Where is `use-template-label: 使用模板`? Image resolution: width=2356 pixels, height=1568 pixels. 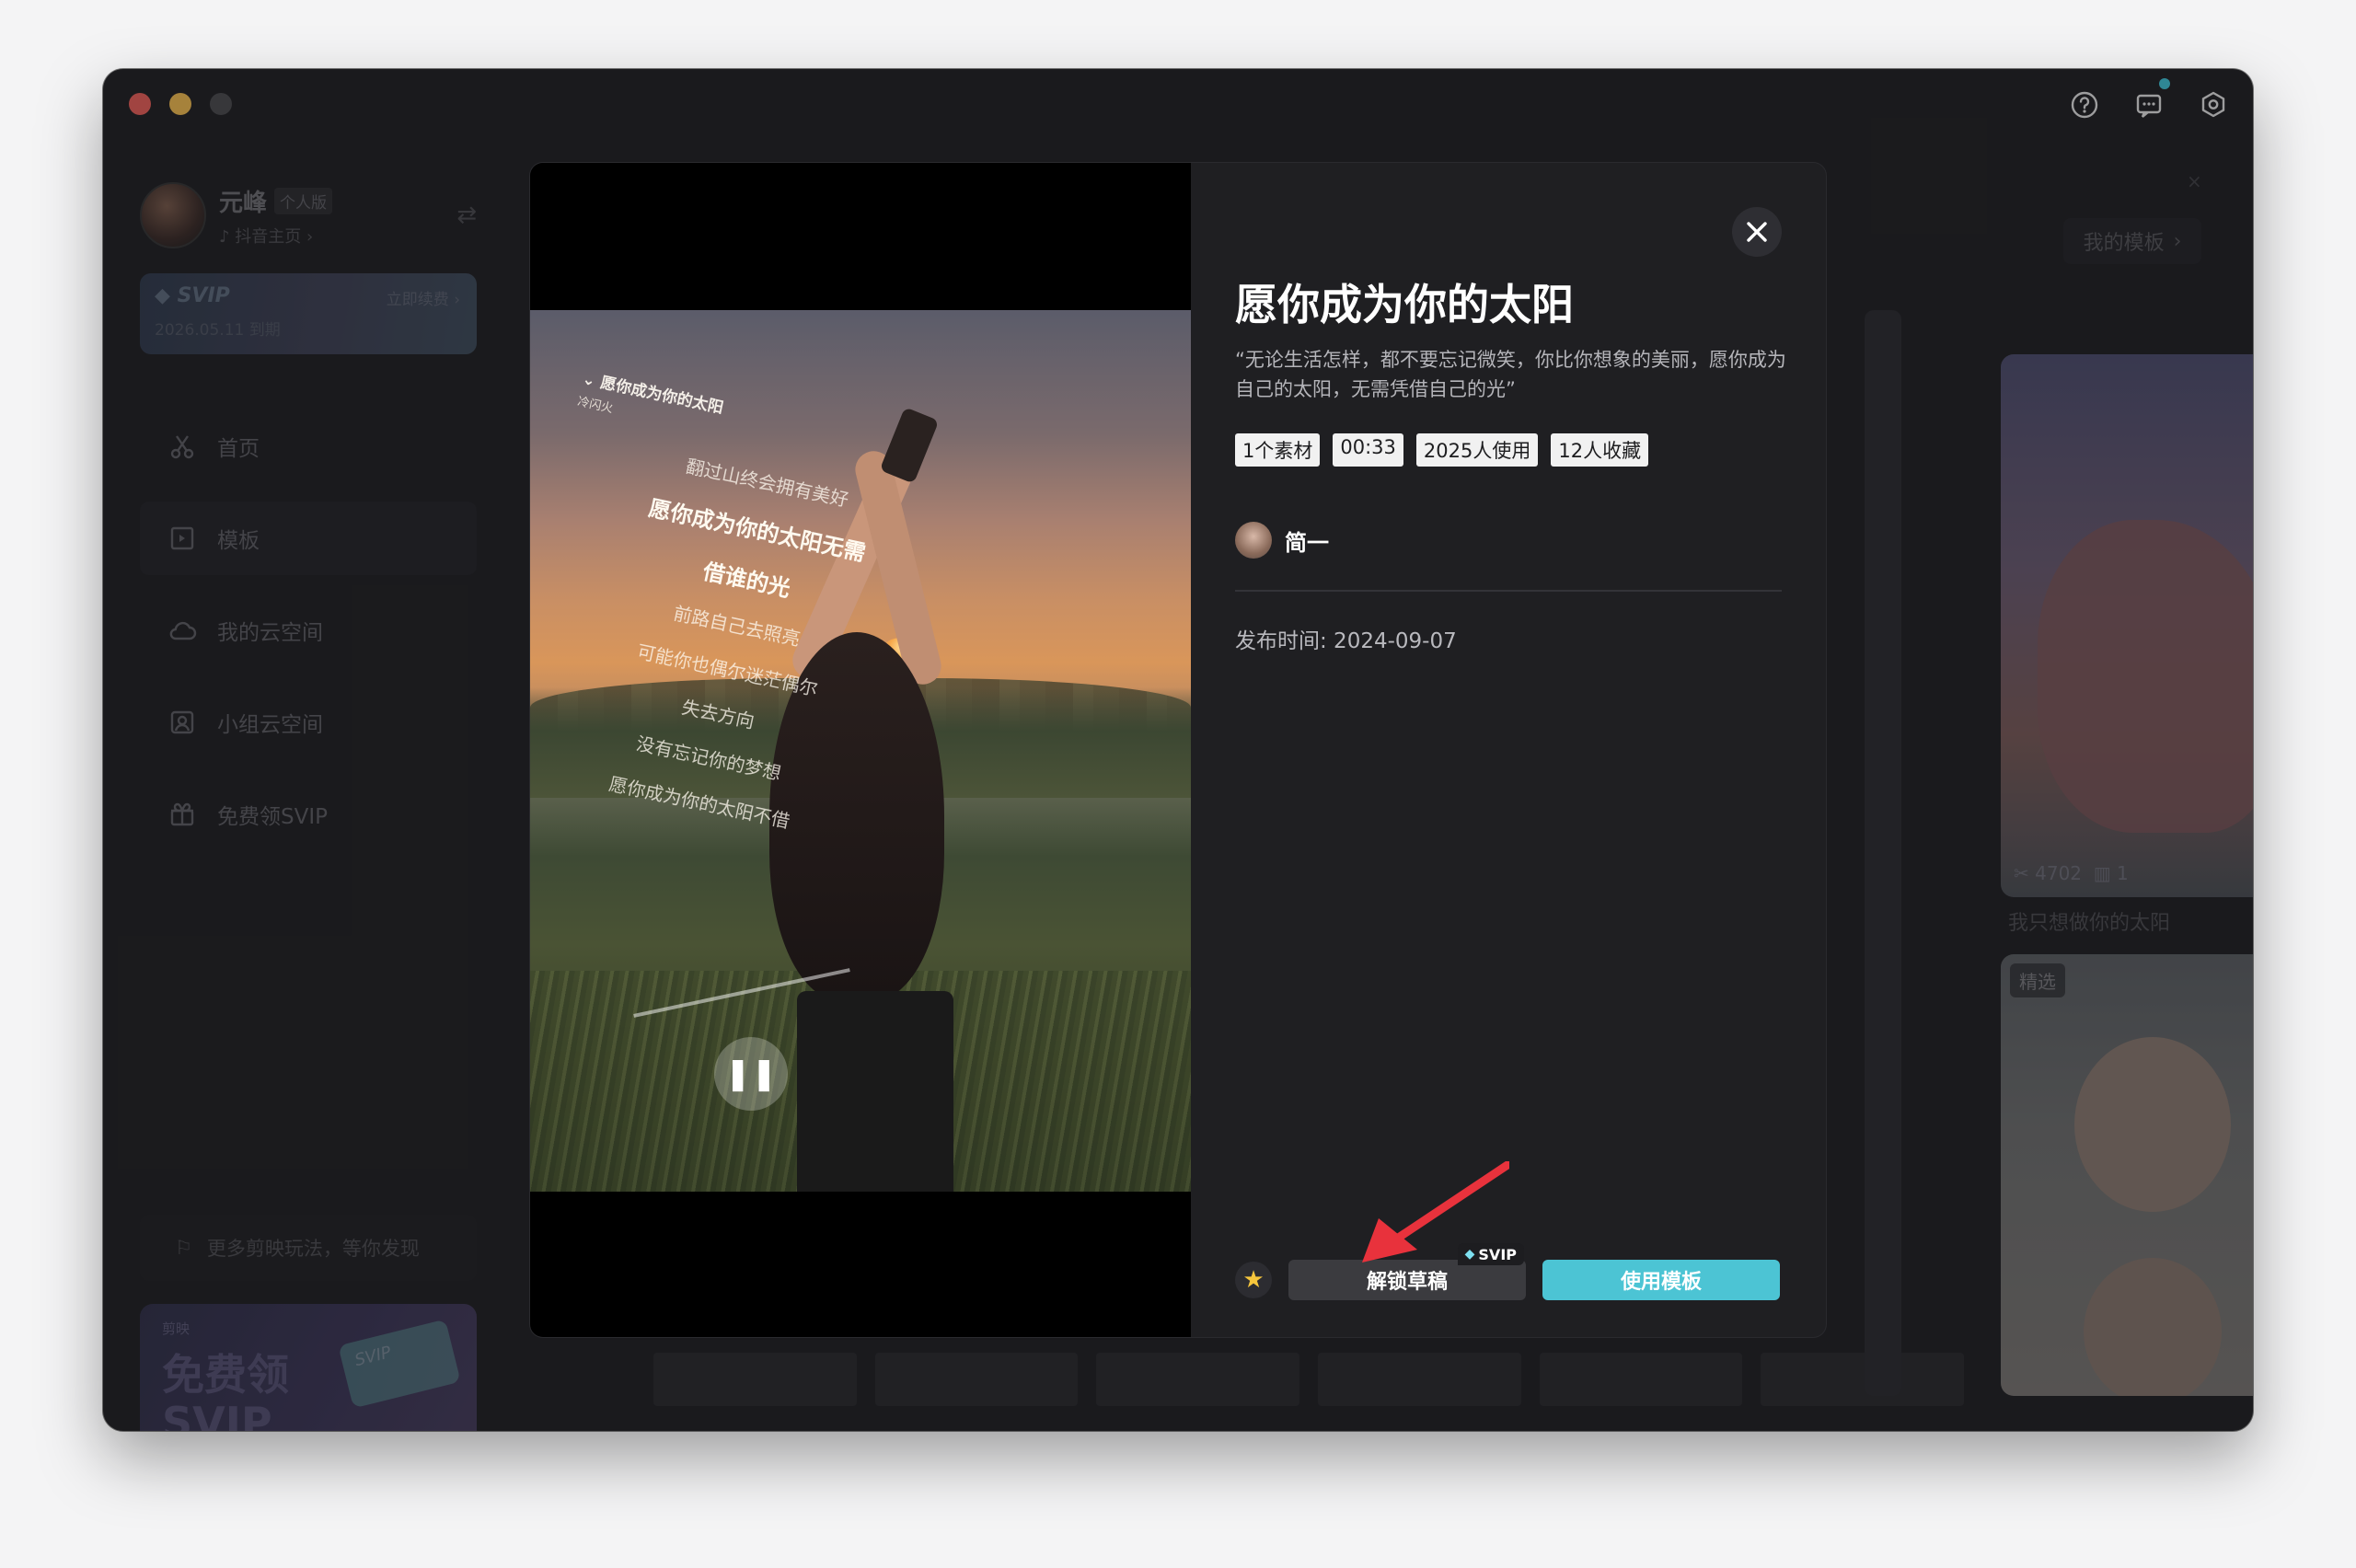
use-template-label: 使用模板 is located at coordinates (1661, 1282).